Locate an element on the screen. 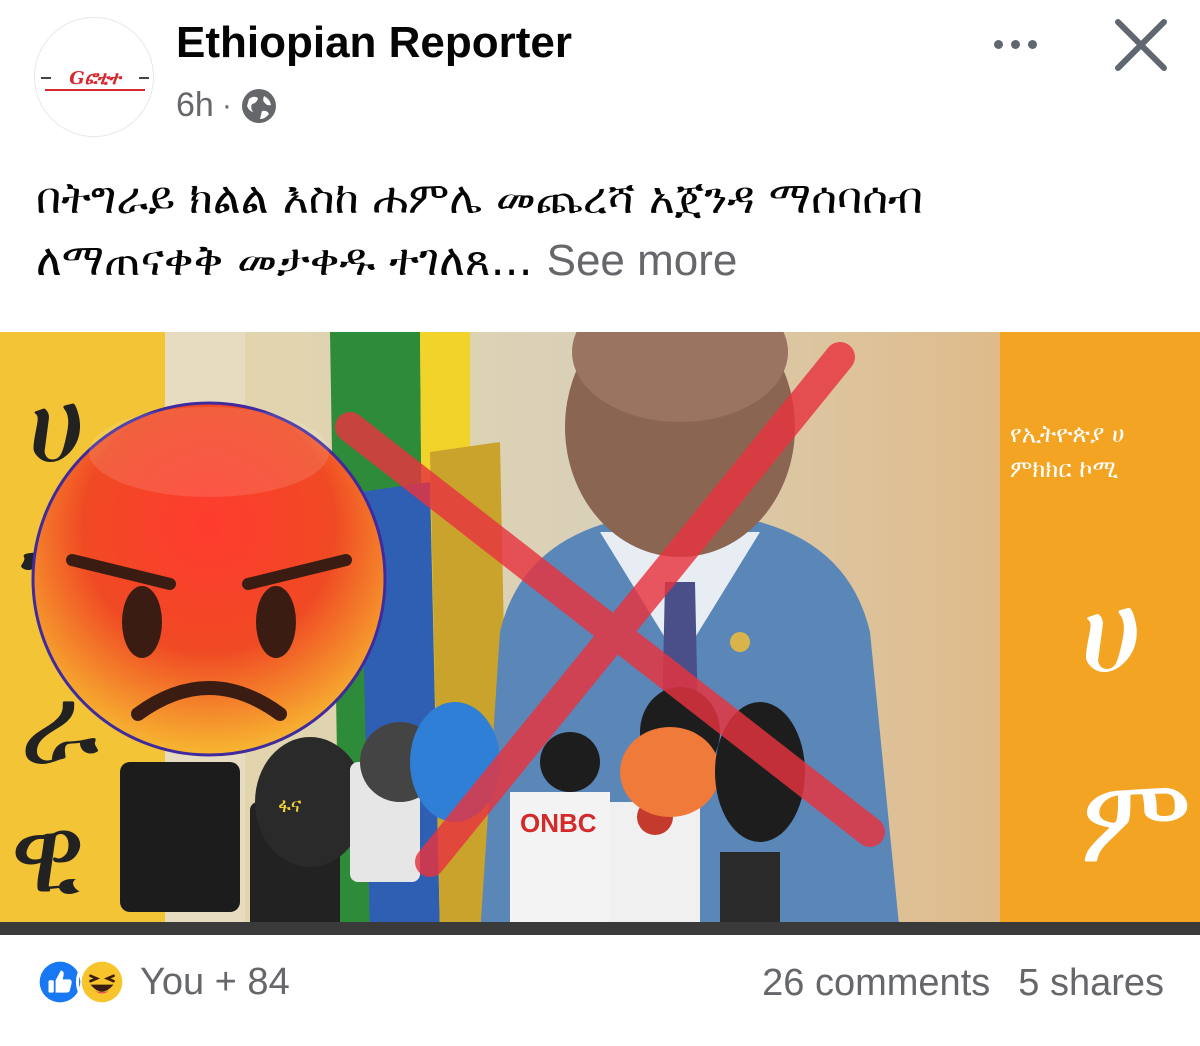 The image size is (1200, 1046). logo-text: Gፎቲተ is located at coordinates (95, 78).